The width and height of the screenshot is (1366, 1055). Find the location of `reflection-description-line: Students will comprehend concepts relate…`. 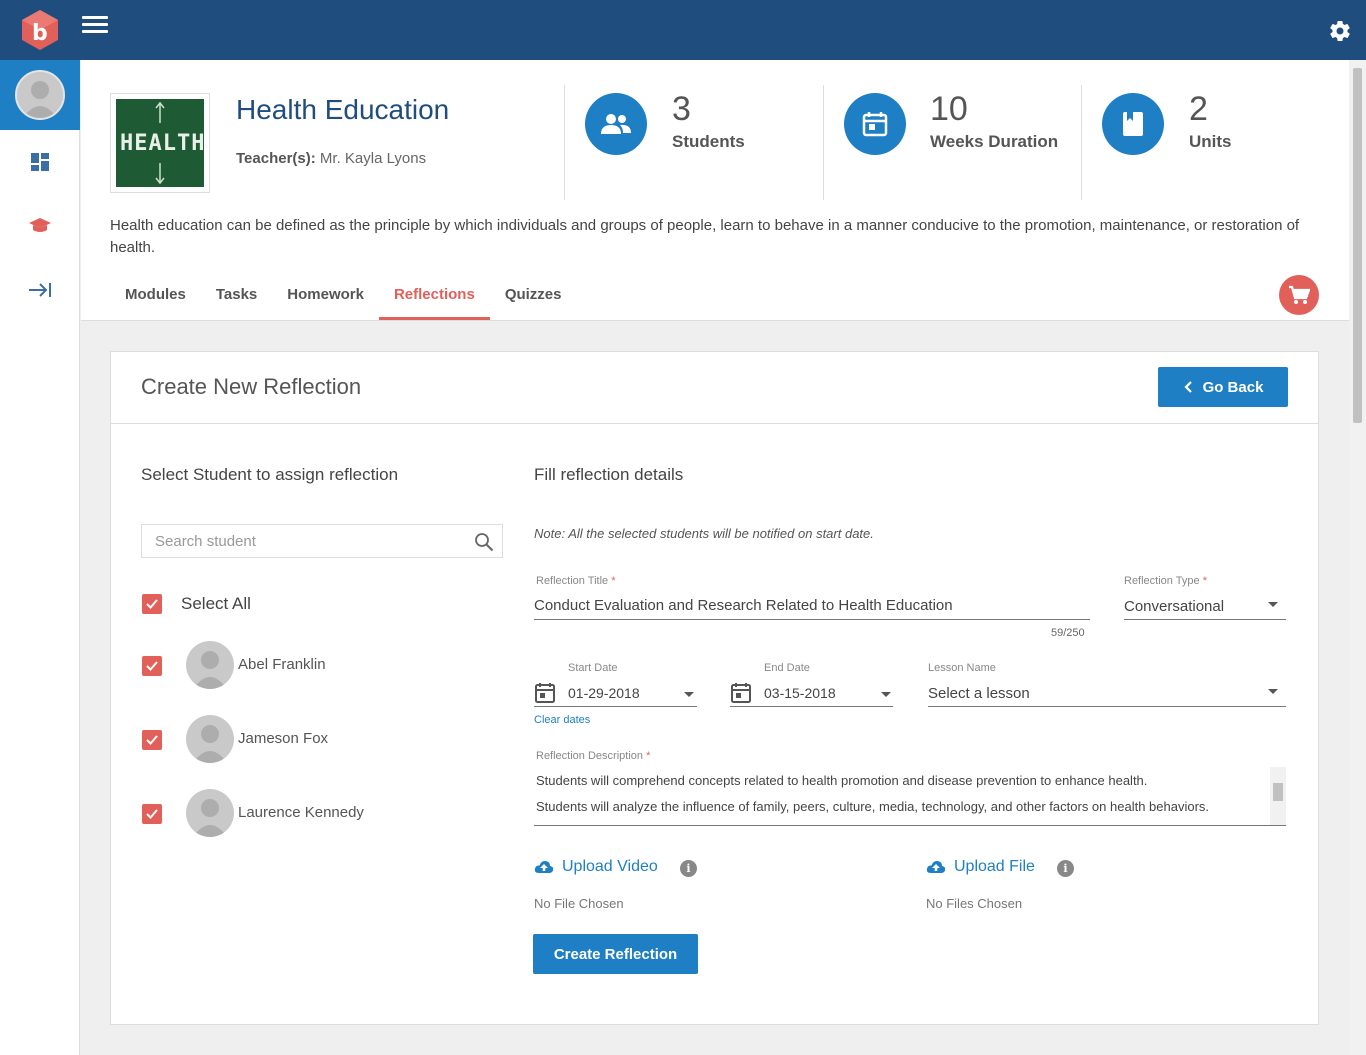

reflection-description-line: Students will comprehend concepts relate… is located at coordinates (841, 780).